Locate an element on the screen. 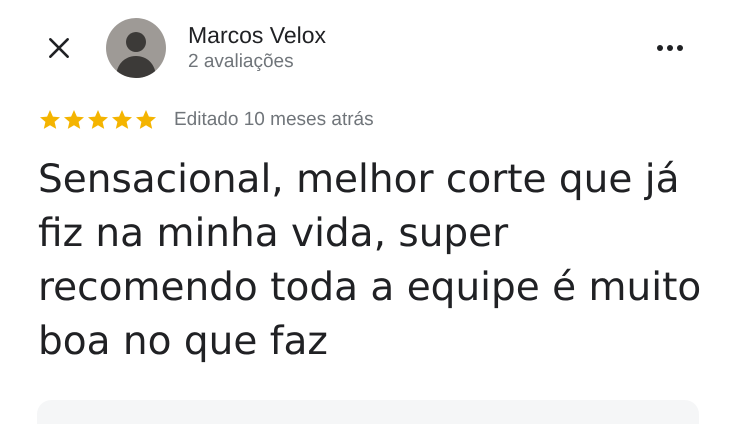  more-options-icon is located at coordinates (670, 48).